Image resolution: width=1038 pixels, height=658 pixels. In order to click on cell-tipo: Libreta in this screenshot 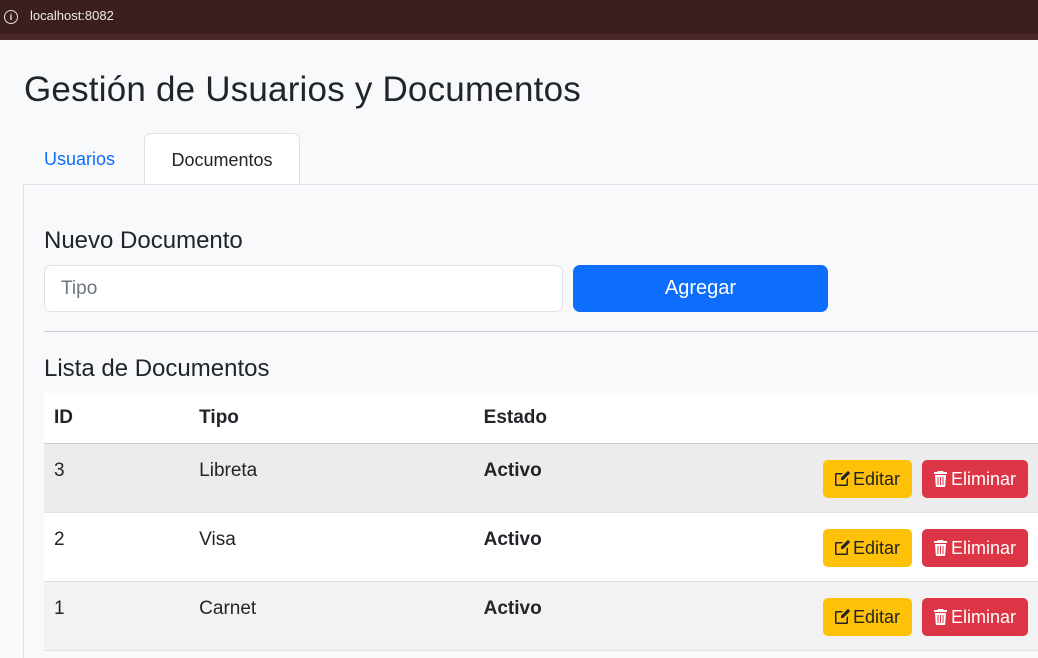, I will do `click(331, 478)`.